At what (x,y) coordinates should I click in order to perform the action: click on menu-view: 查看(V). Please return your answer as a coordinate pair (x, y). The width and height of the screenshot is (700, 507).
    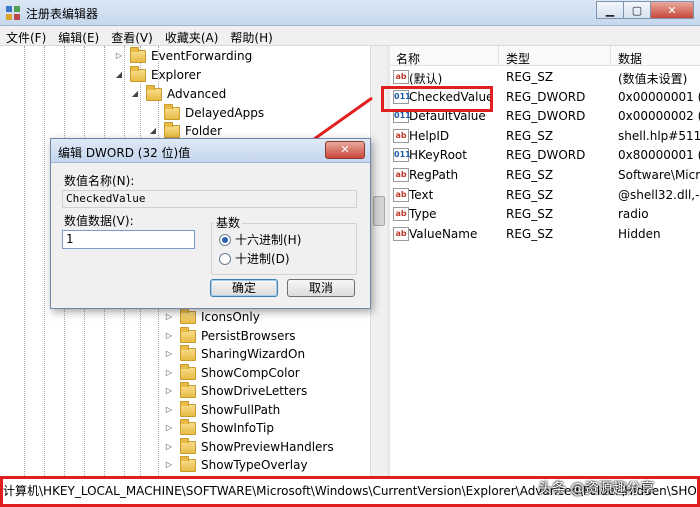
    Looking at the image, I should click on (132, 35).